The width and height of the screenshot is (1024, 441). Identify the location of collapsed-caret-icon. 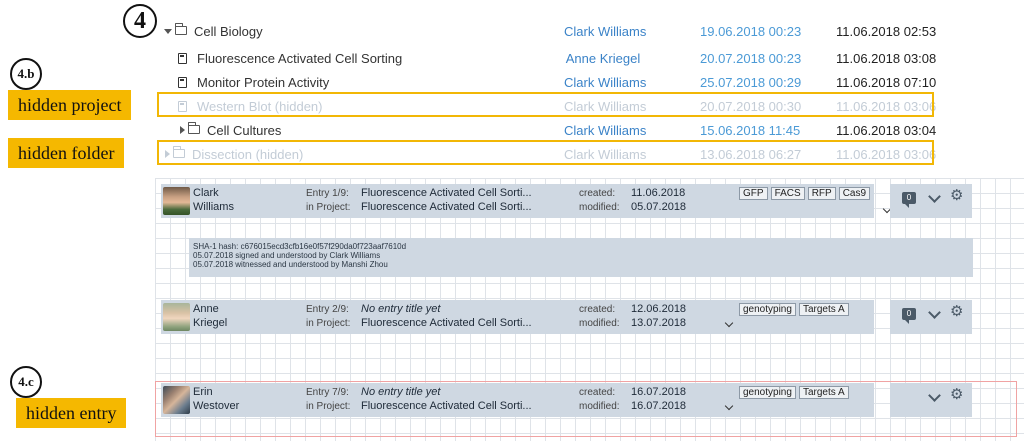
(182, 130).